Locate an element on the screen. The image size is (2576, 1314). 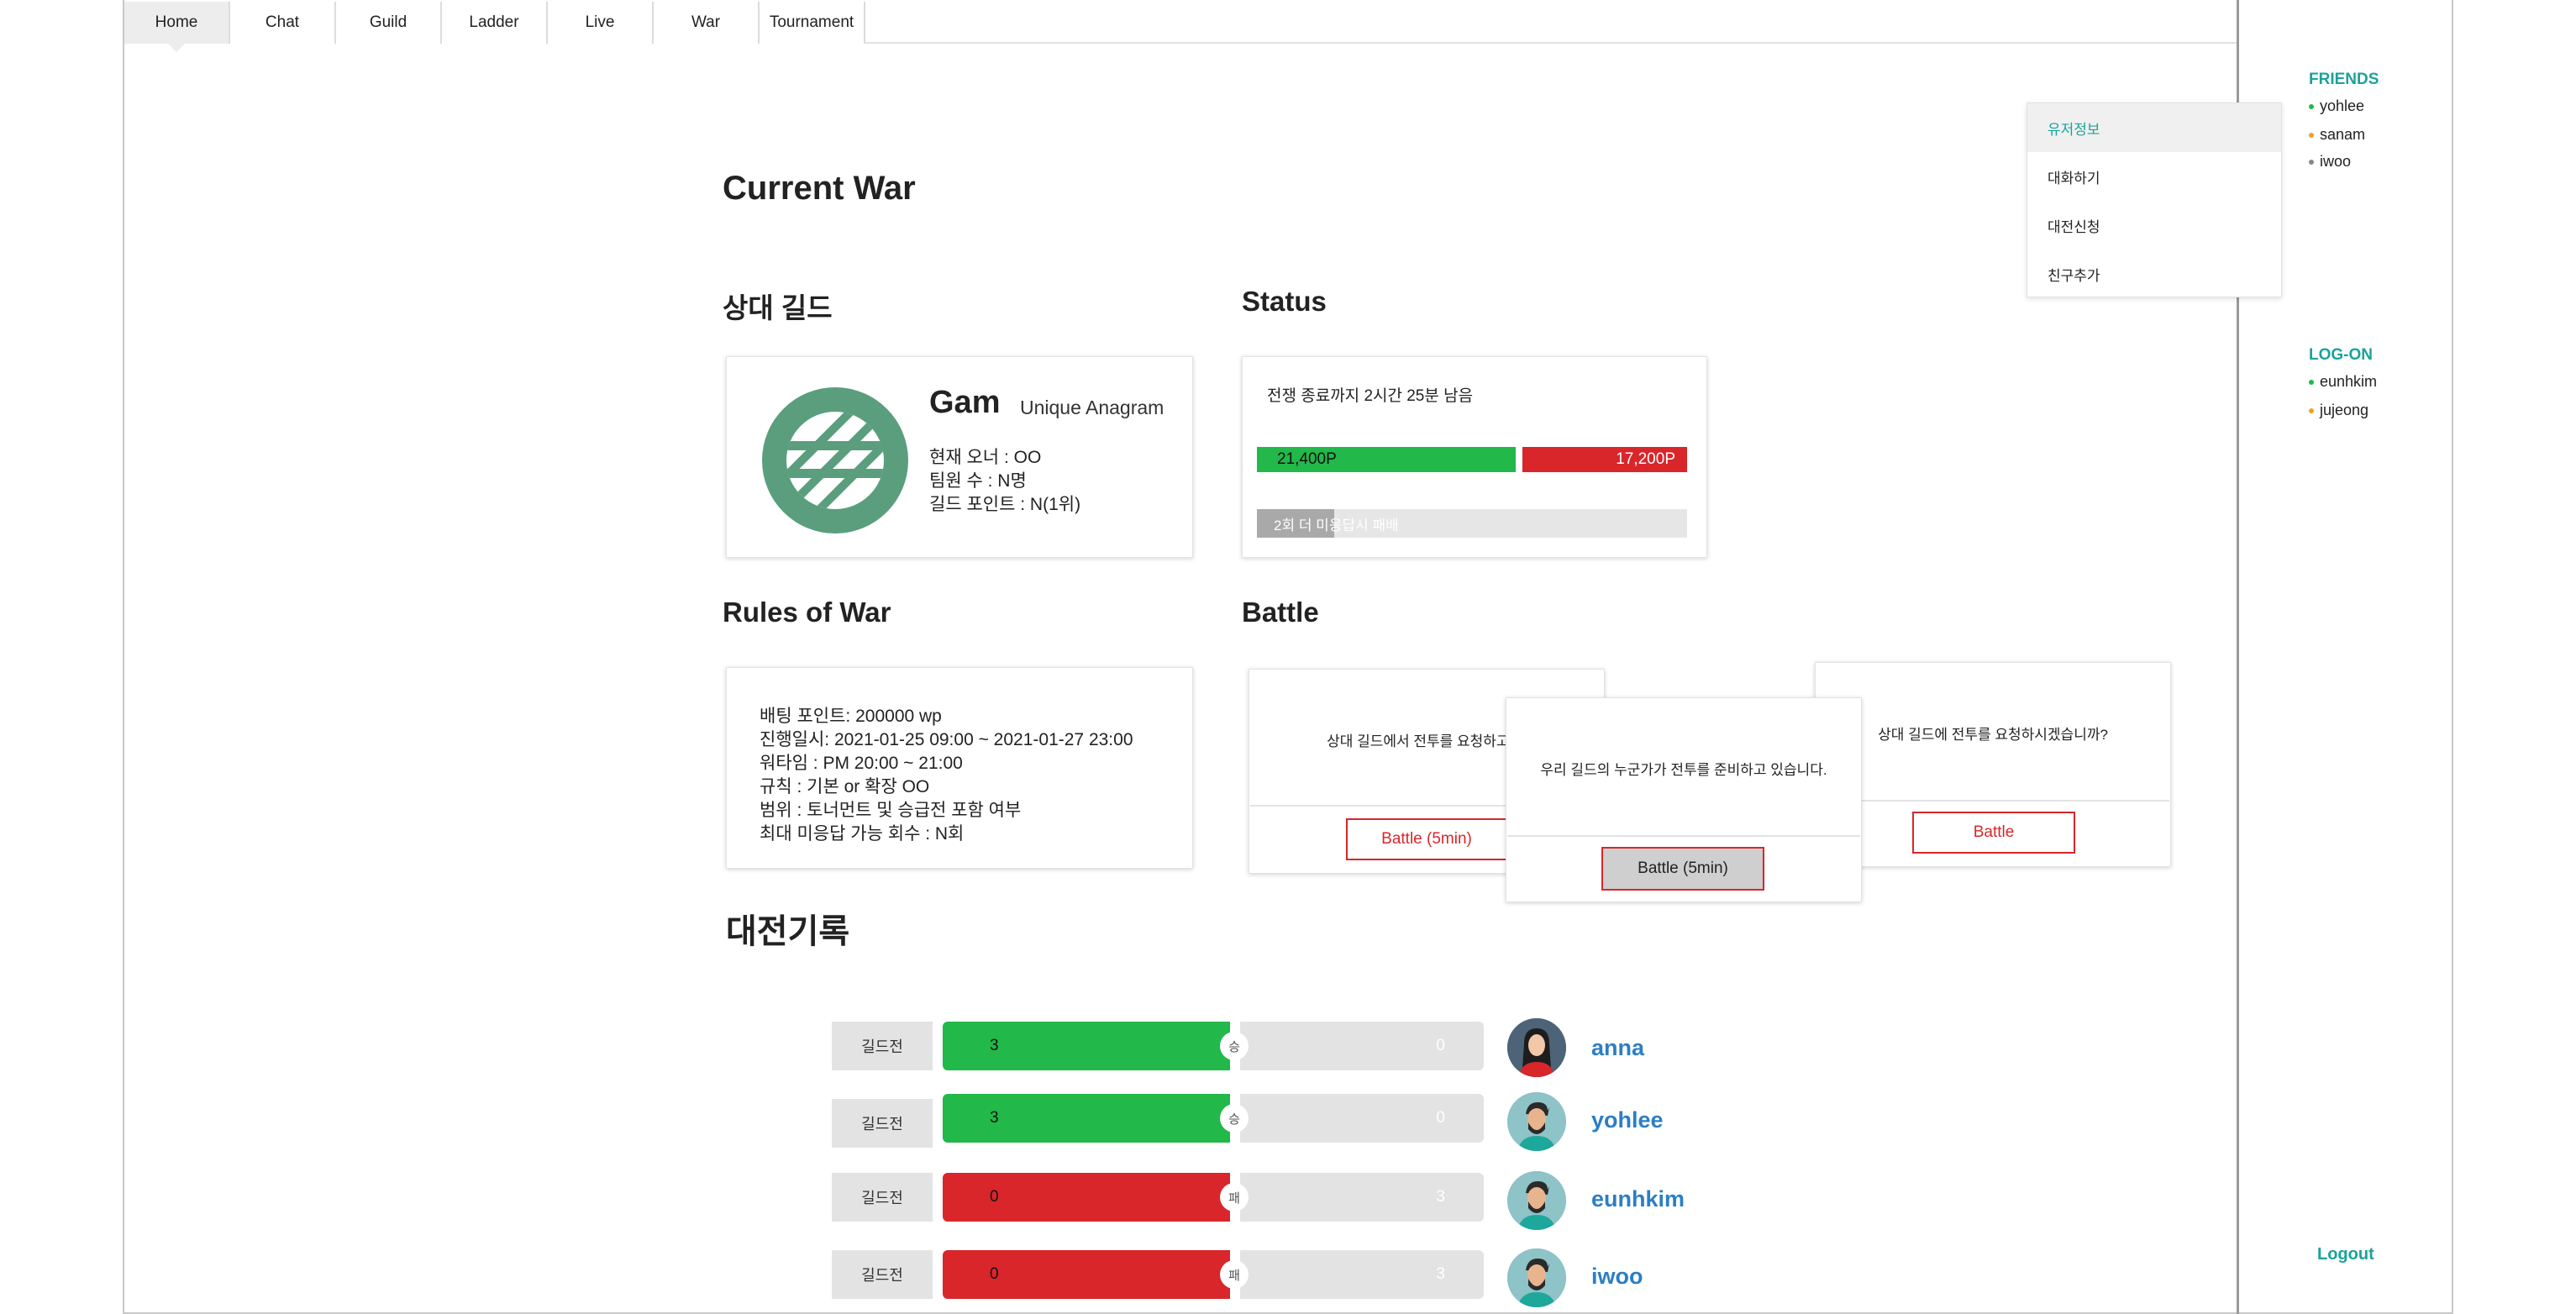
forfeit-label: 2회 더 미응답시 패배 is located at coordinates (1336, 525).